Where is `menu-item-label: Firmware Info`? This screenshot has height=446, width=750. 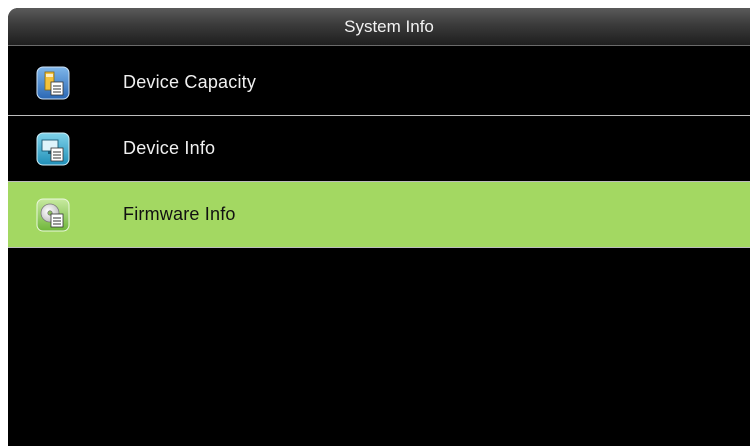
menu-item-label: Firmware Info is located at coordinates (179, 214).